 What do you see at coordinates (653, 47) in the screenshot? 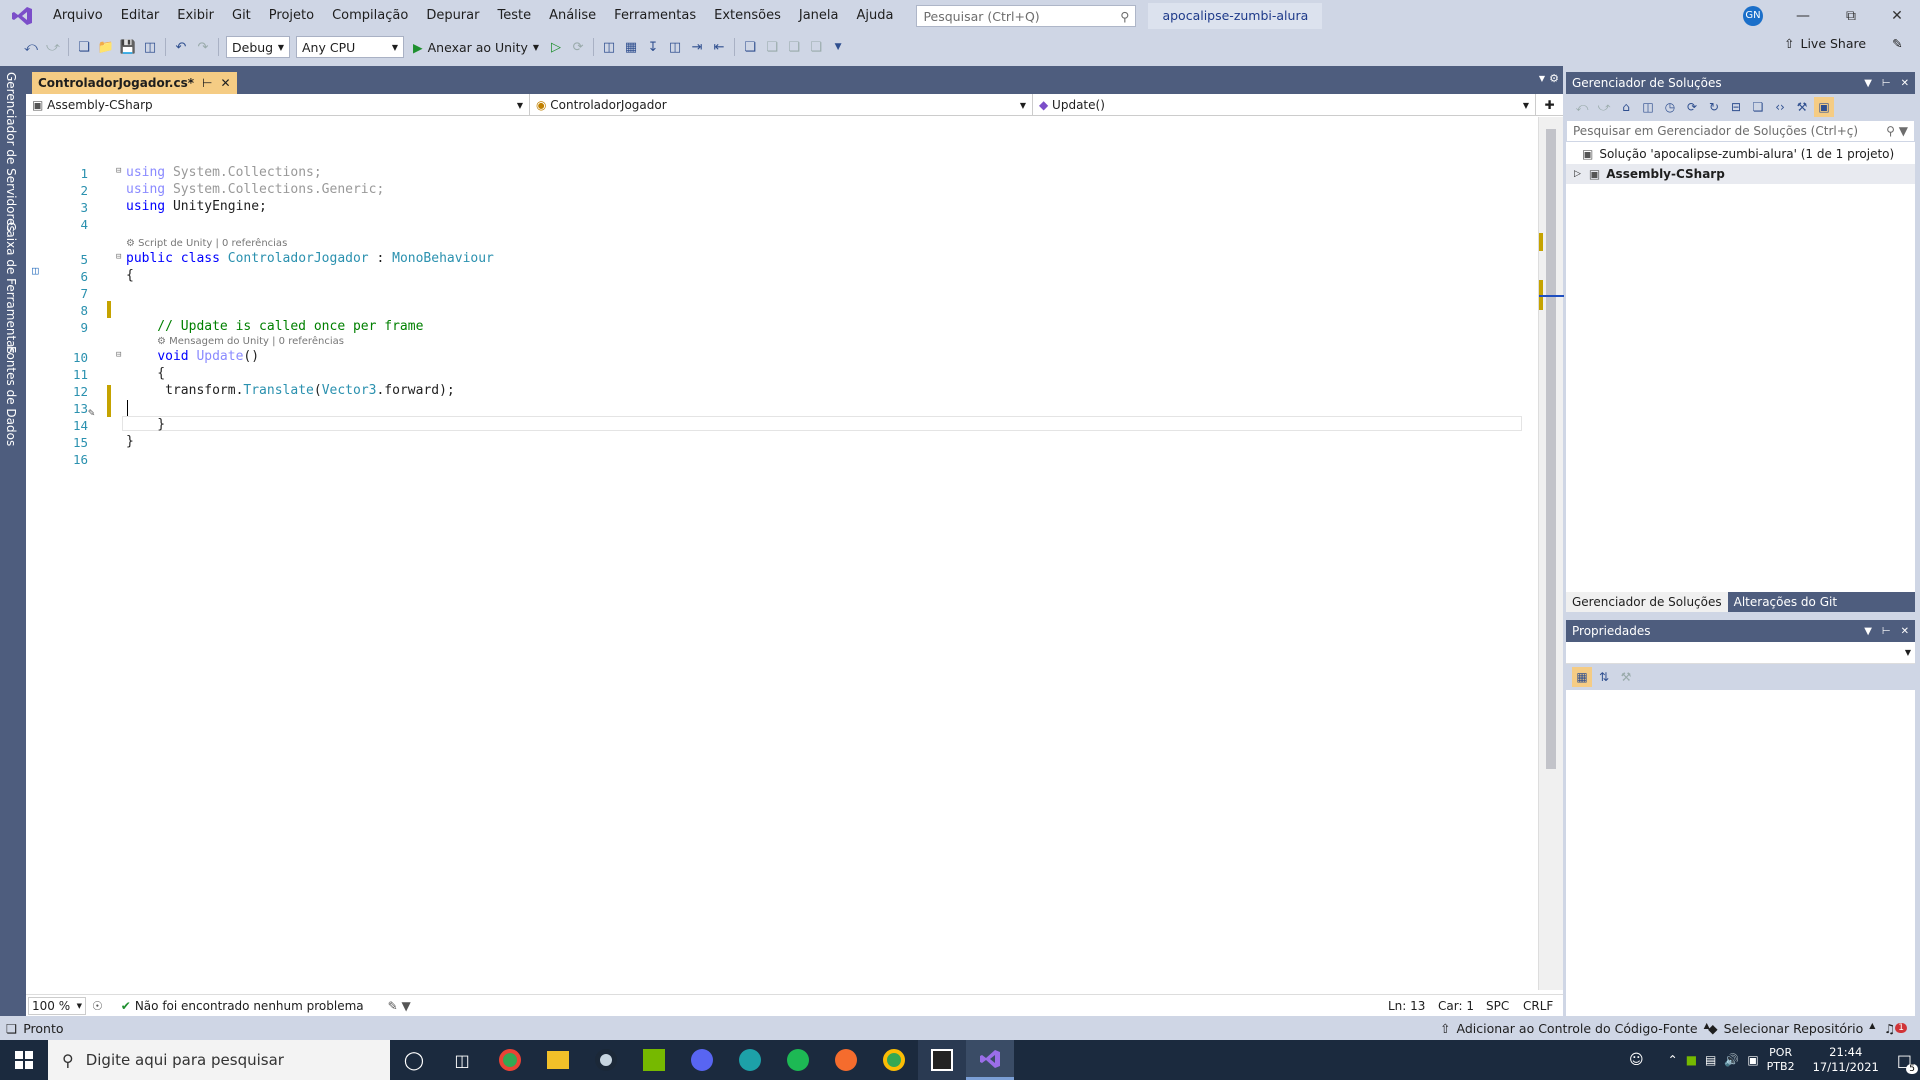
I see `step-icon: ↧` at bounding box center [653, 47].